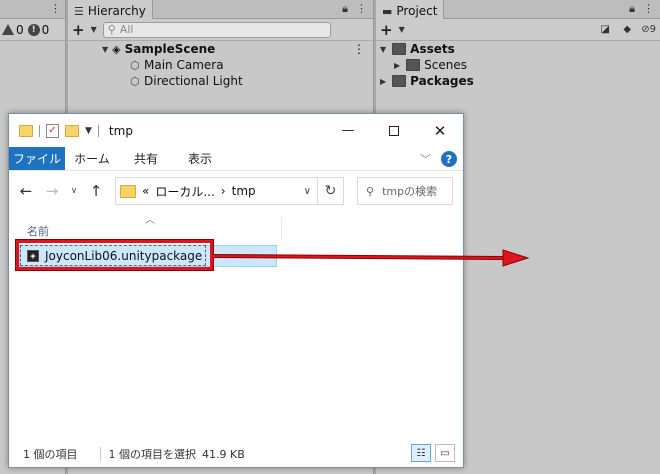 The image size is (660, 474). I want to click on hidden-packages-toggle: ⊘ 9, so click(648, 29).